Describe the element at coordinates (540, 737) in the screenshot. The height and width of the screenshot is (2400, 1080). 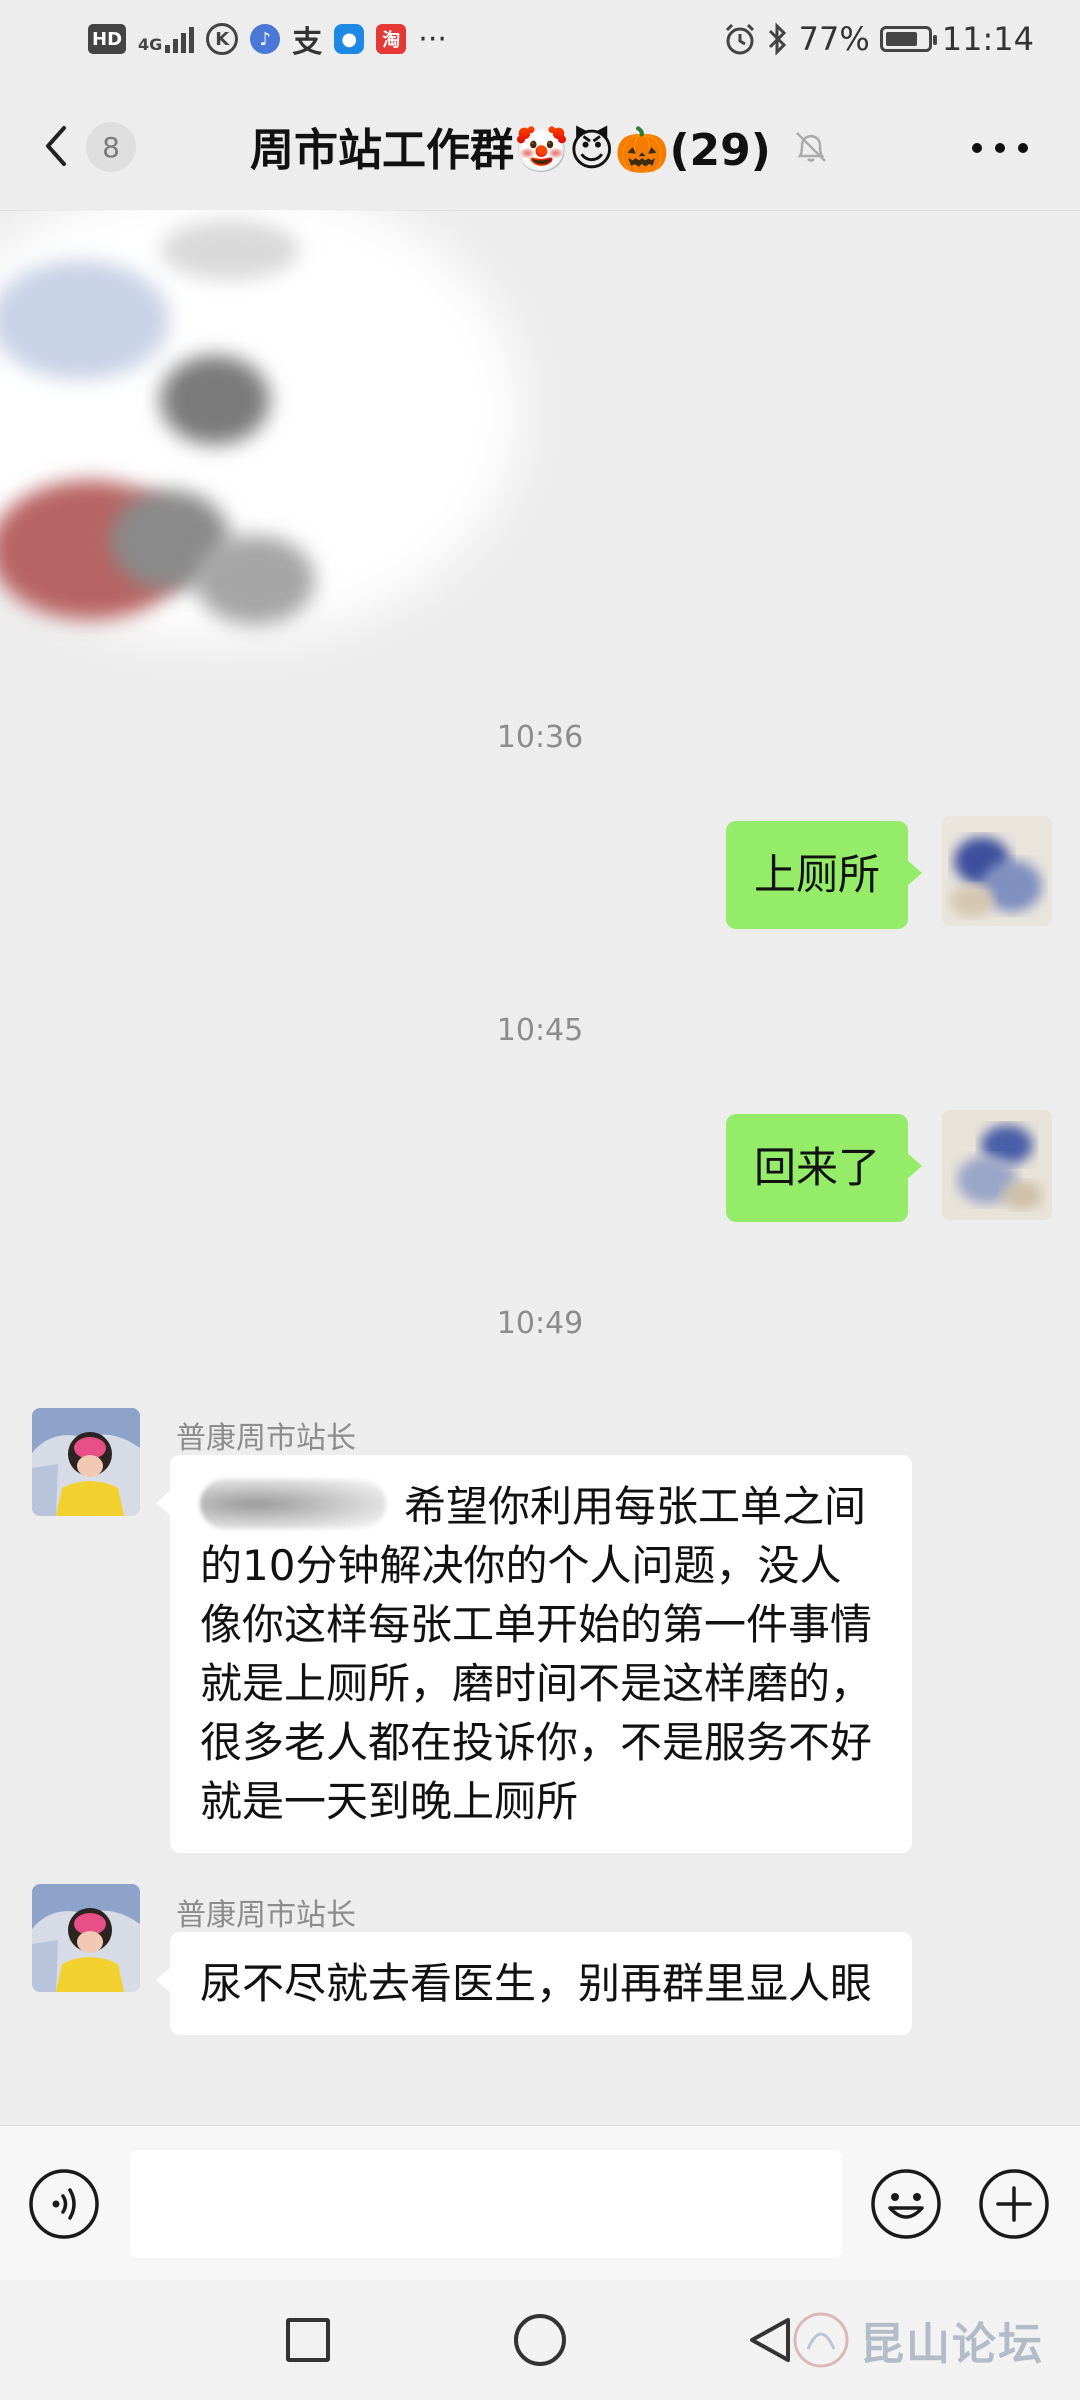
I see `timestamp: 10:36` at that location.